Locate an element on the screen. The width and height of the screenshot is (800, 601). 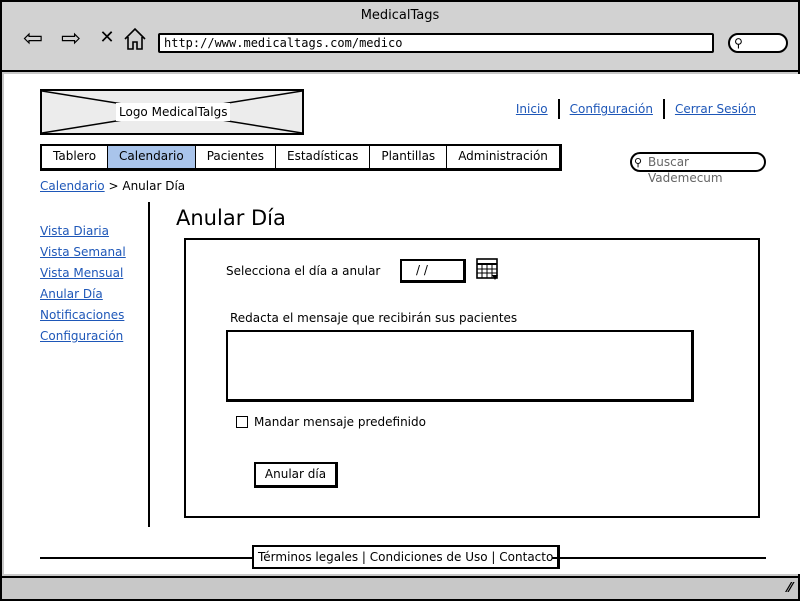
search-vademecum-input: ⚲ Buscar Vademecum is located at coordinates (698, 168).